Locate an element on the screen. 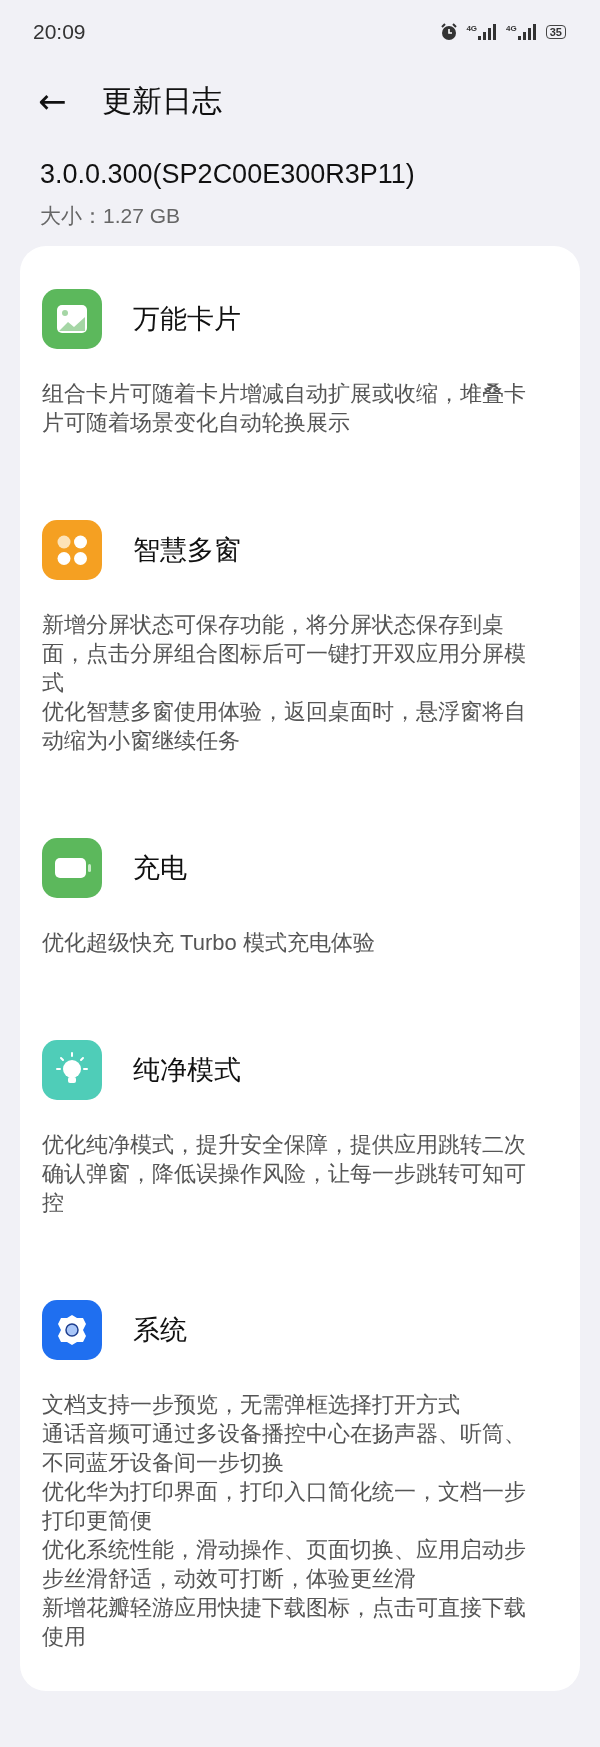  change-description: 新增分屏状态可保存功能，将分屏状态保存到桌面，点击分屏组合图标后可一键打开双应用分屏模式 is located at coordinates (284, 654).